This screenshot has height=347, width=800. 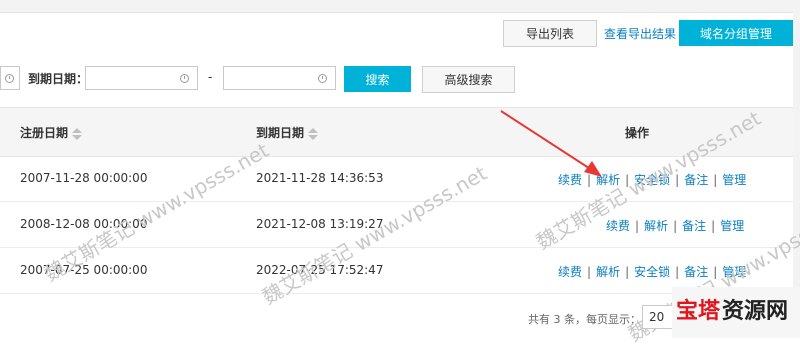 What do you see at coordinates (44, 133) in the screenshot?
I see `reg-date-header-label: 注册日期` at bounding box center [44, 133].